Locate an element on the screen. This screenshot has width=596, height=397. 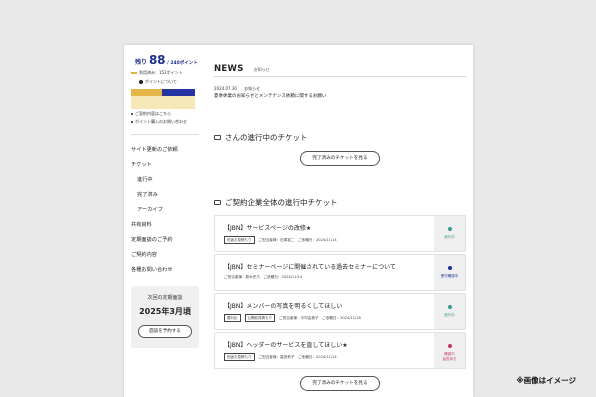
purchase-note-link: ポイント購入のお問い合わせ is located at coordinates (163, 122).